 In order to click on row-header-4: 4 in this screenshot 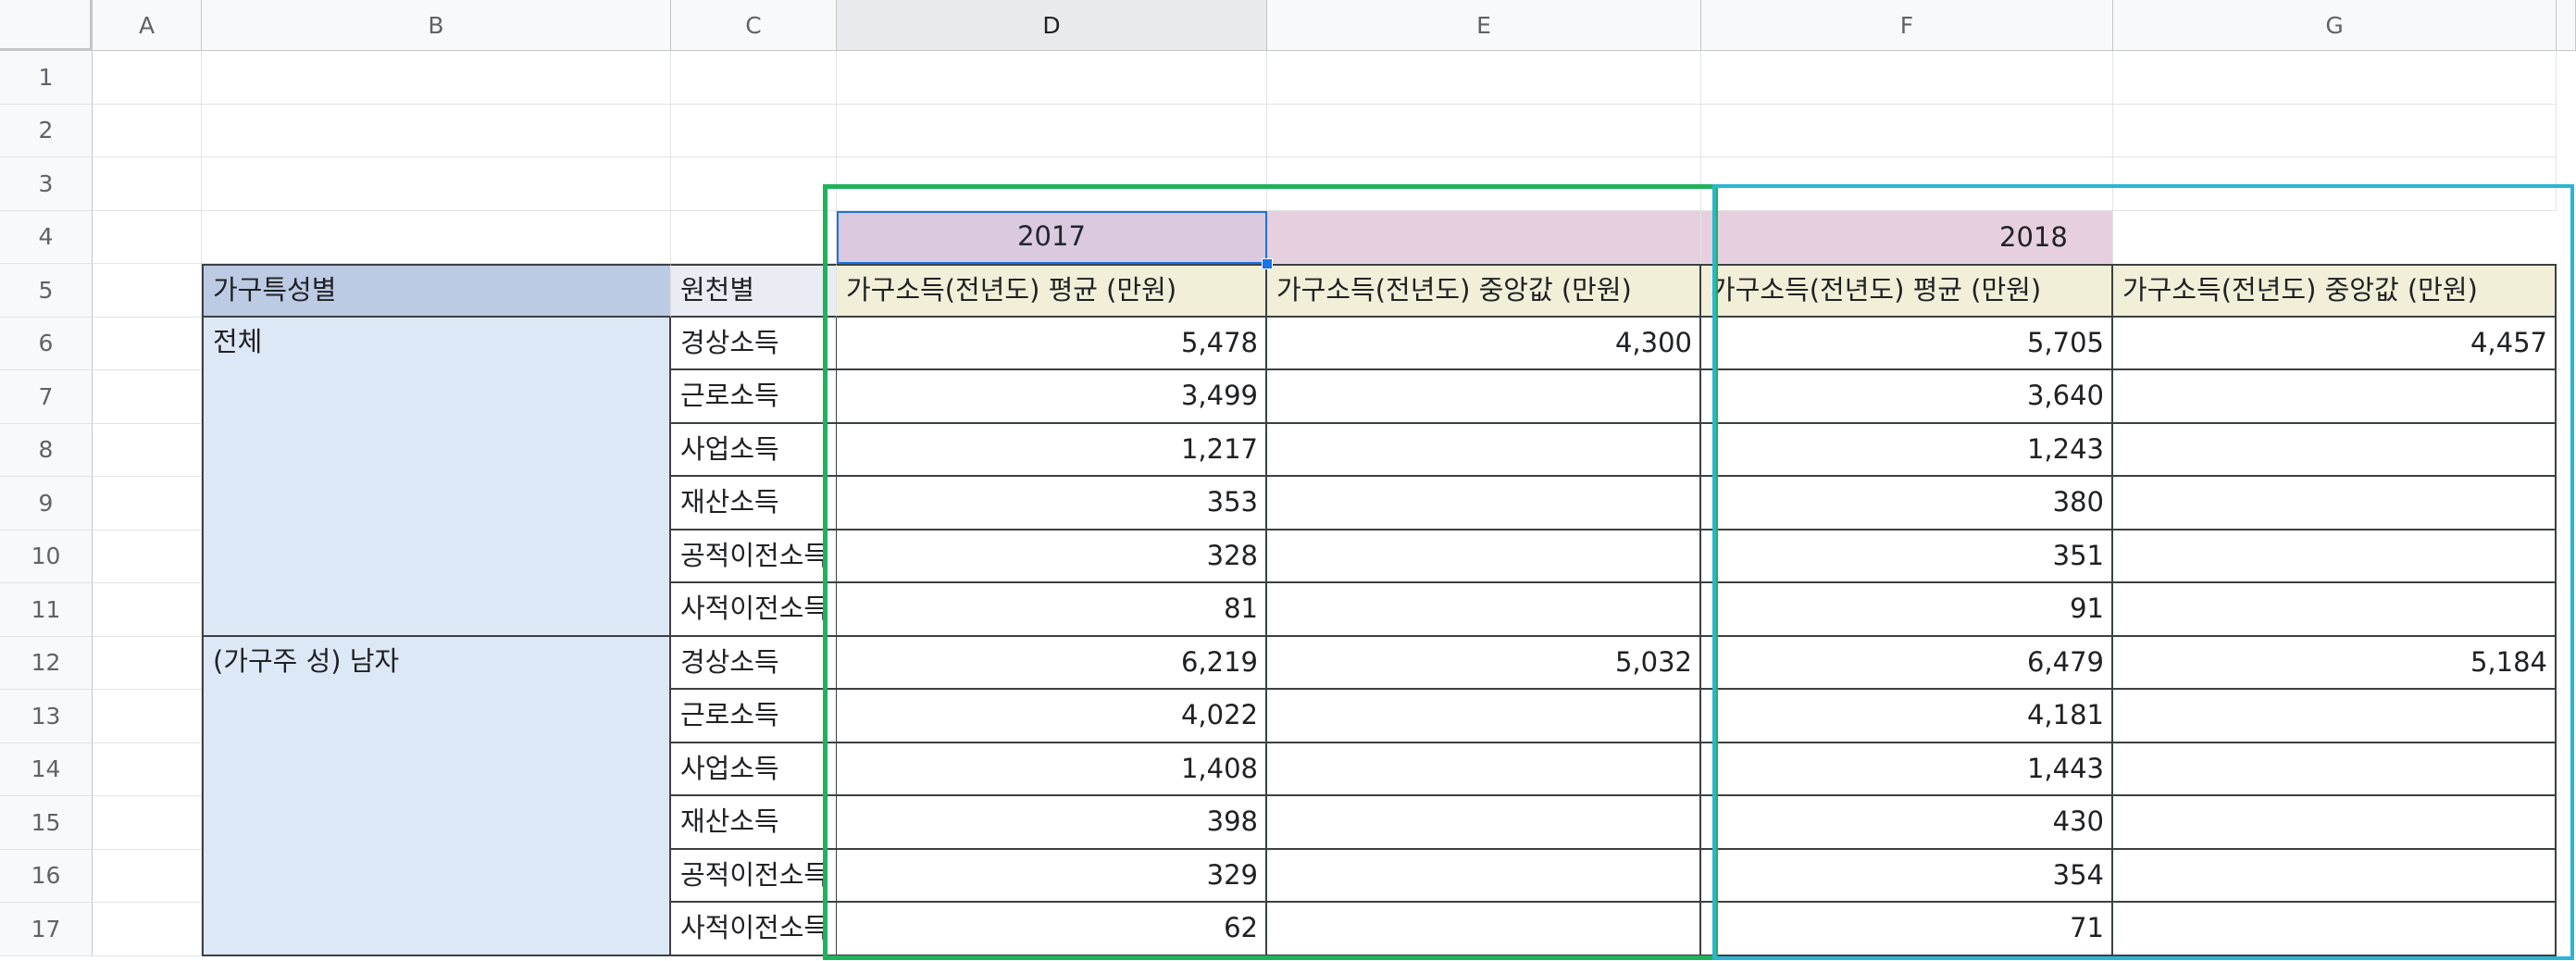, I will do `click(46, 237)`.